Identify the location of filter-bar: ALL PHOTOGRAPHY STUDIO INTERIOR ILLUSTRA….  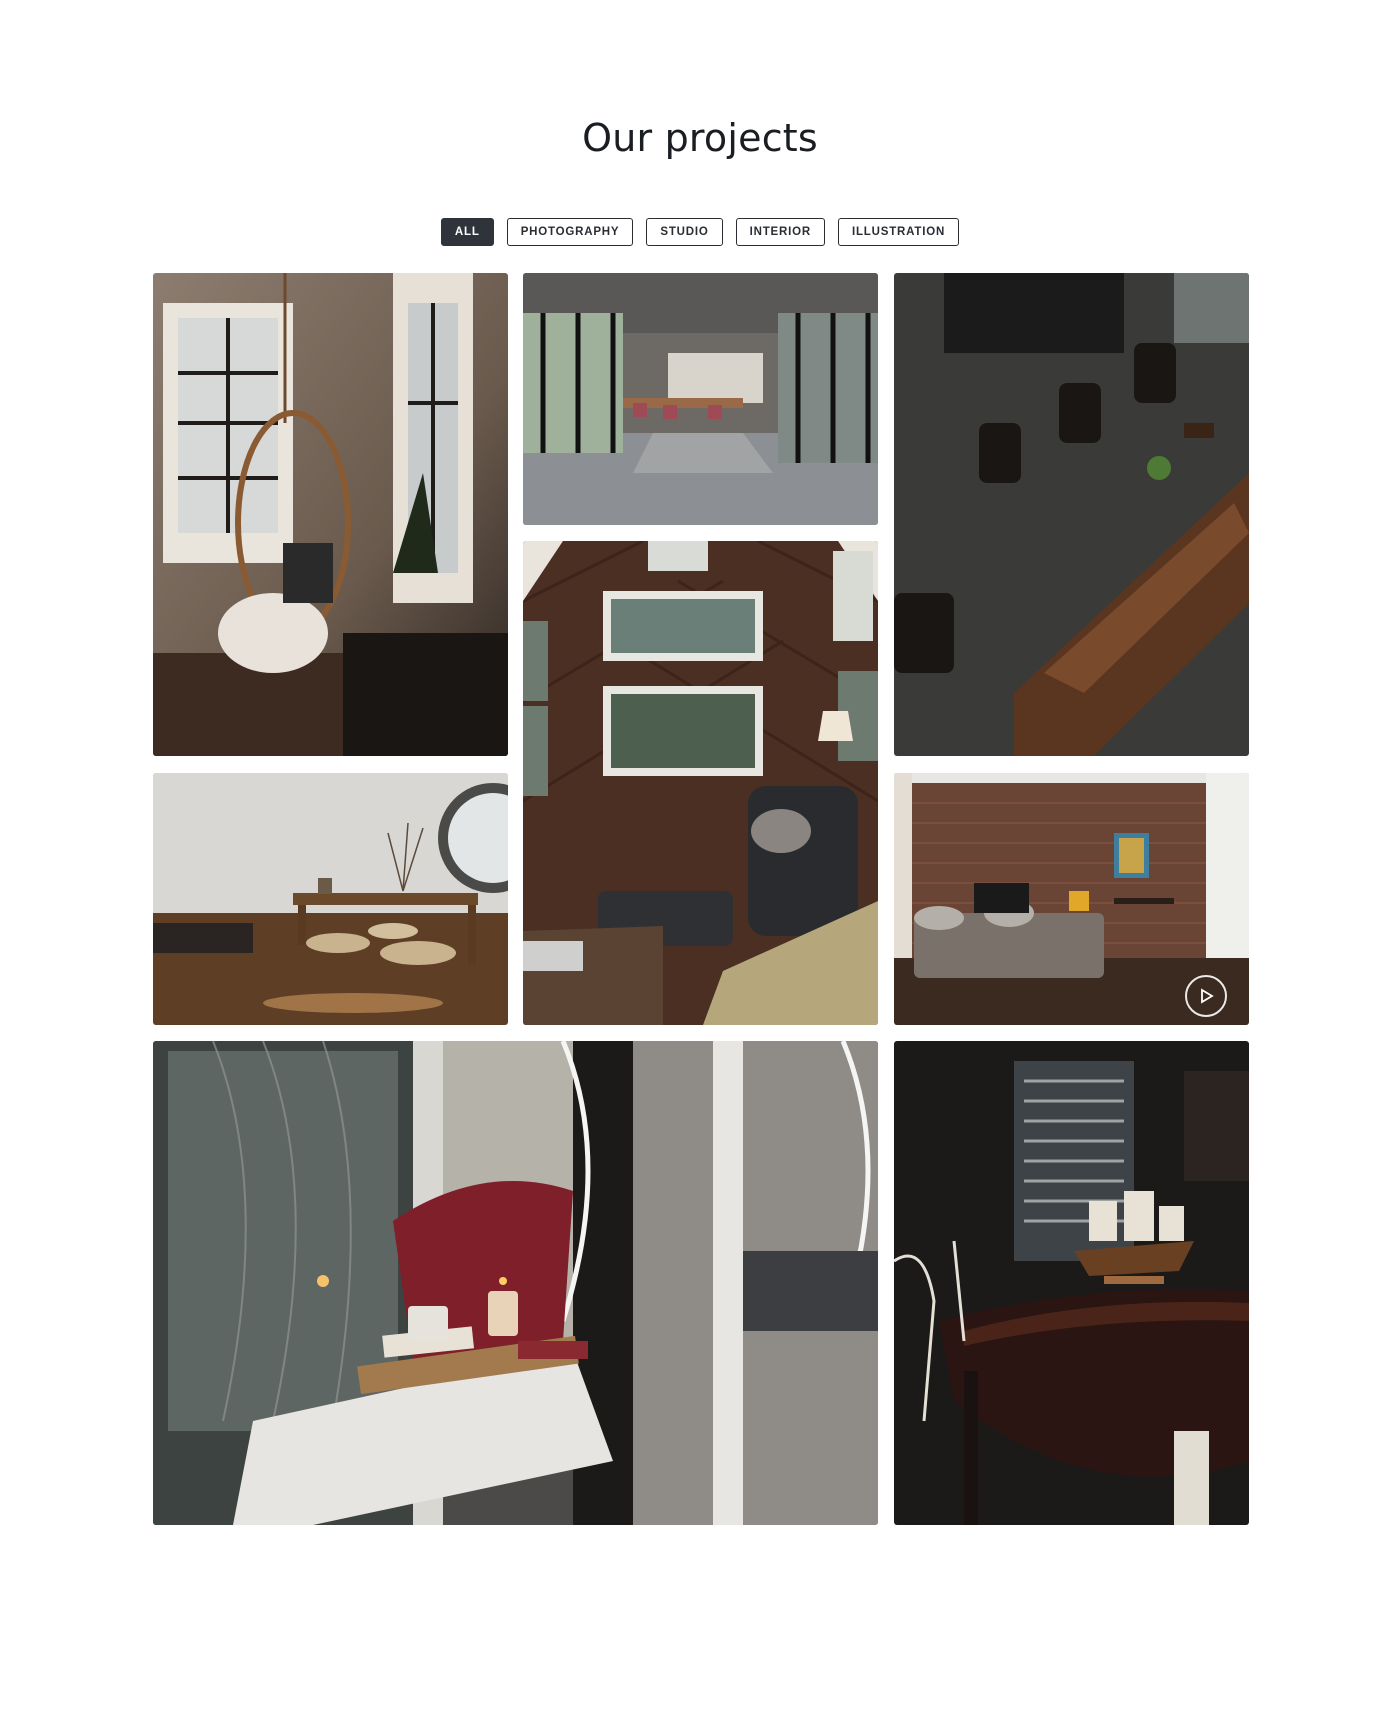
(700, 232).